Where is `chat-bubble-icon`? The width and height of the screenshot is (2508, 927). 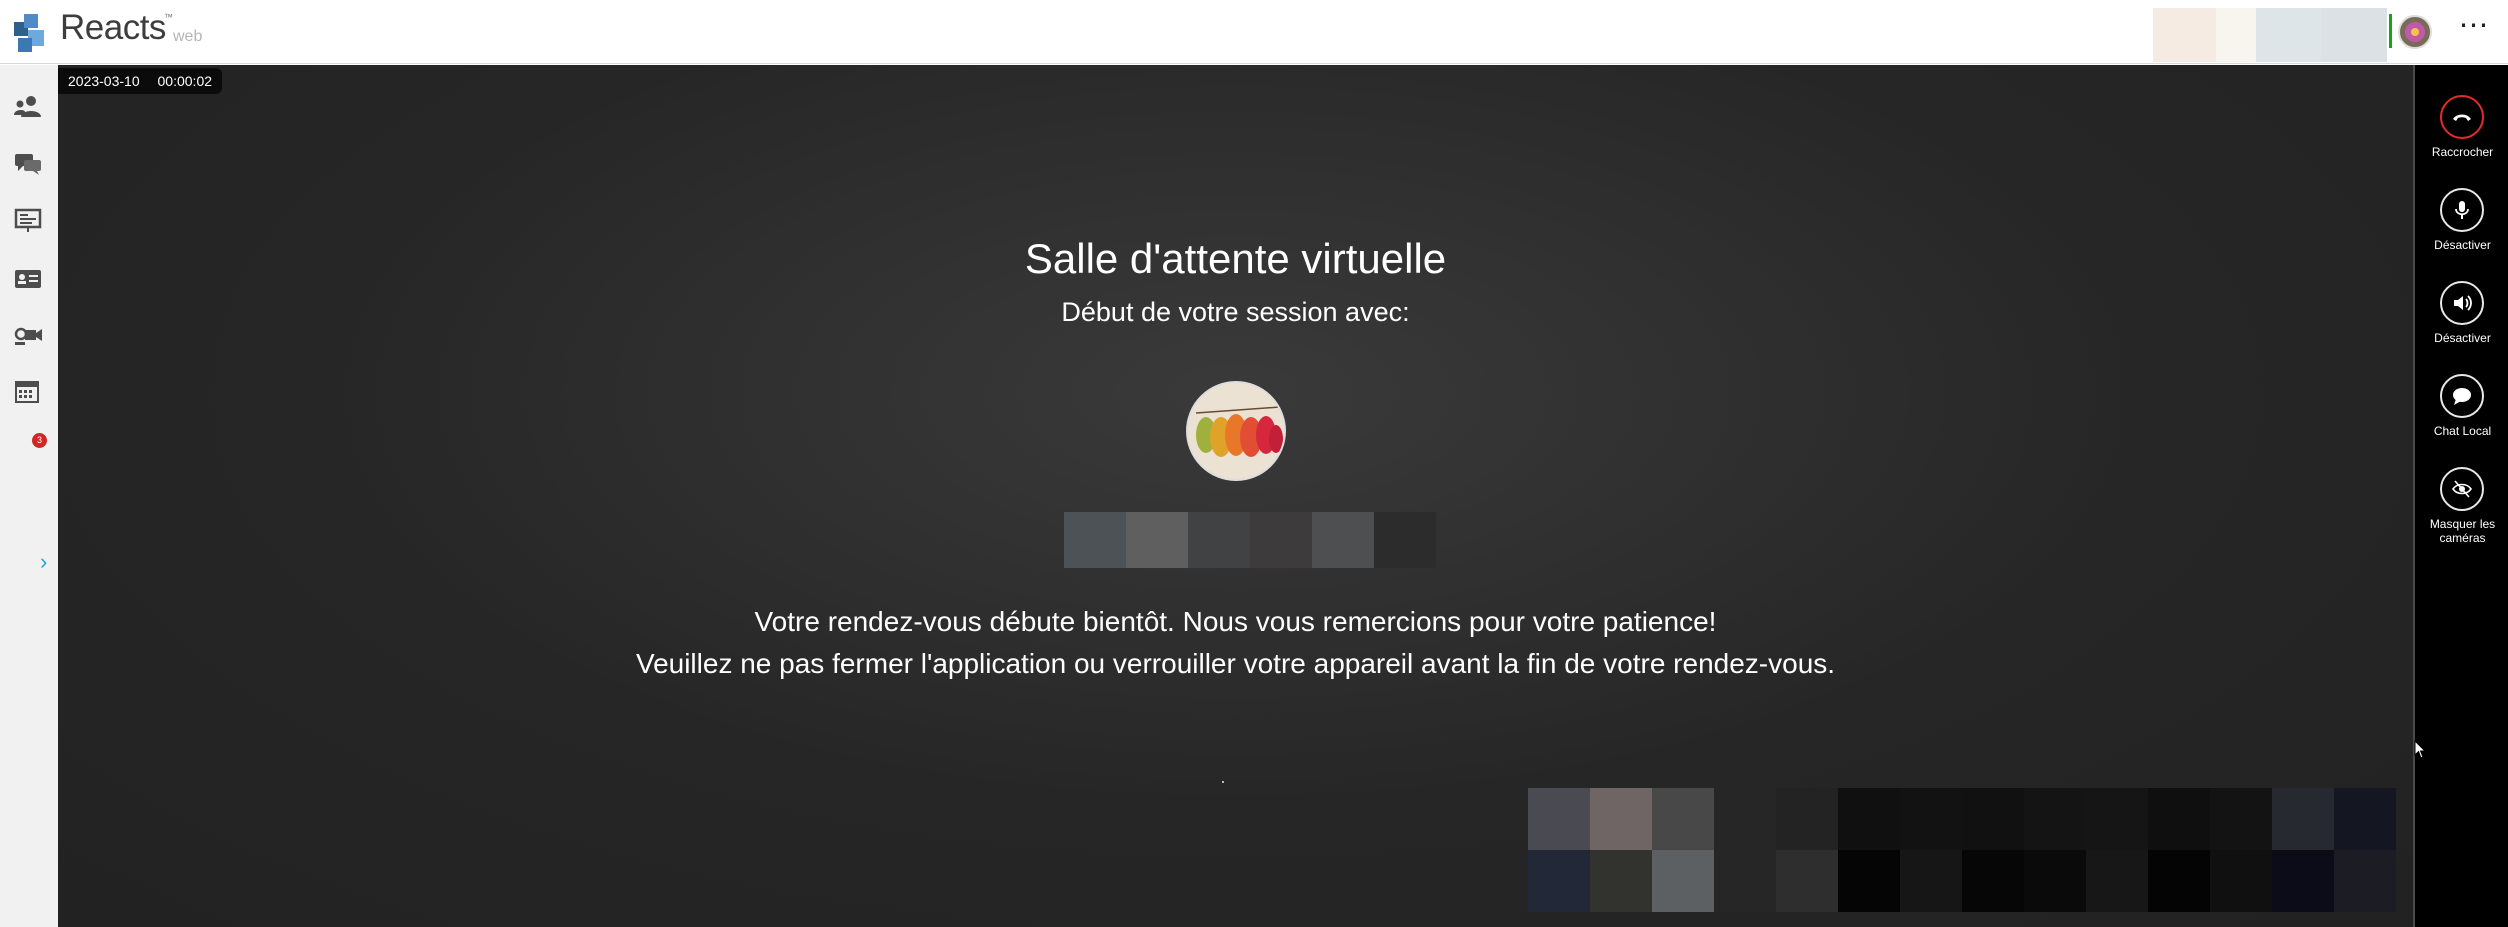 chat-bubble-icon is located at coordinates (2462, 396).